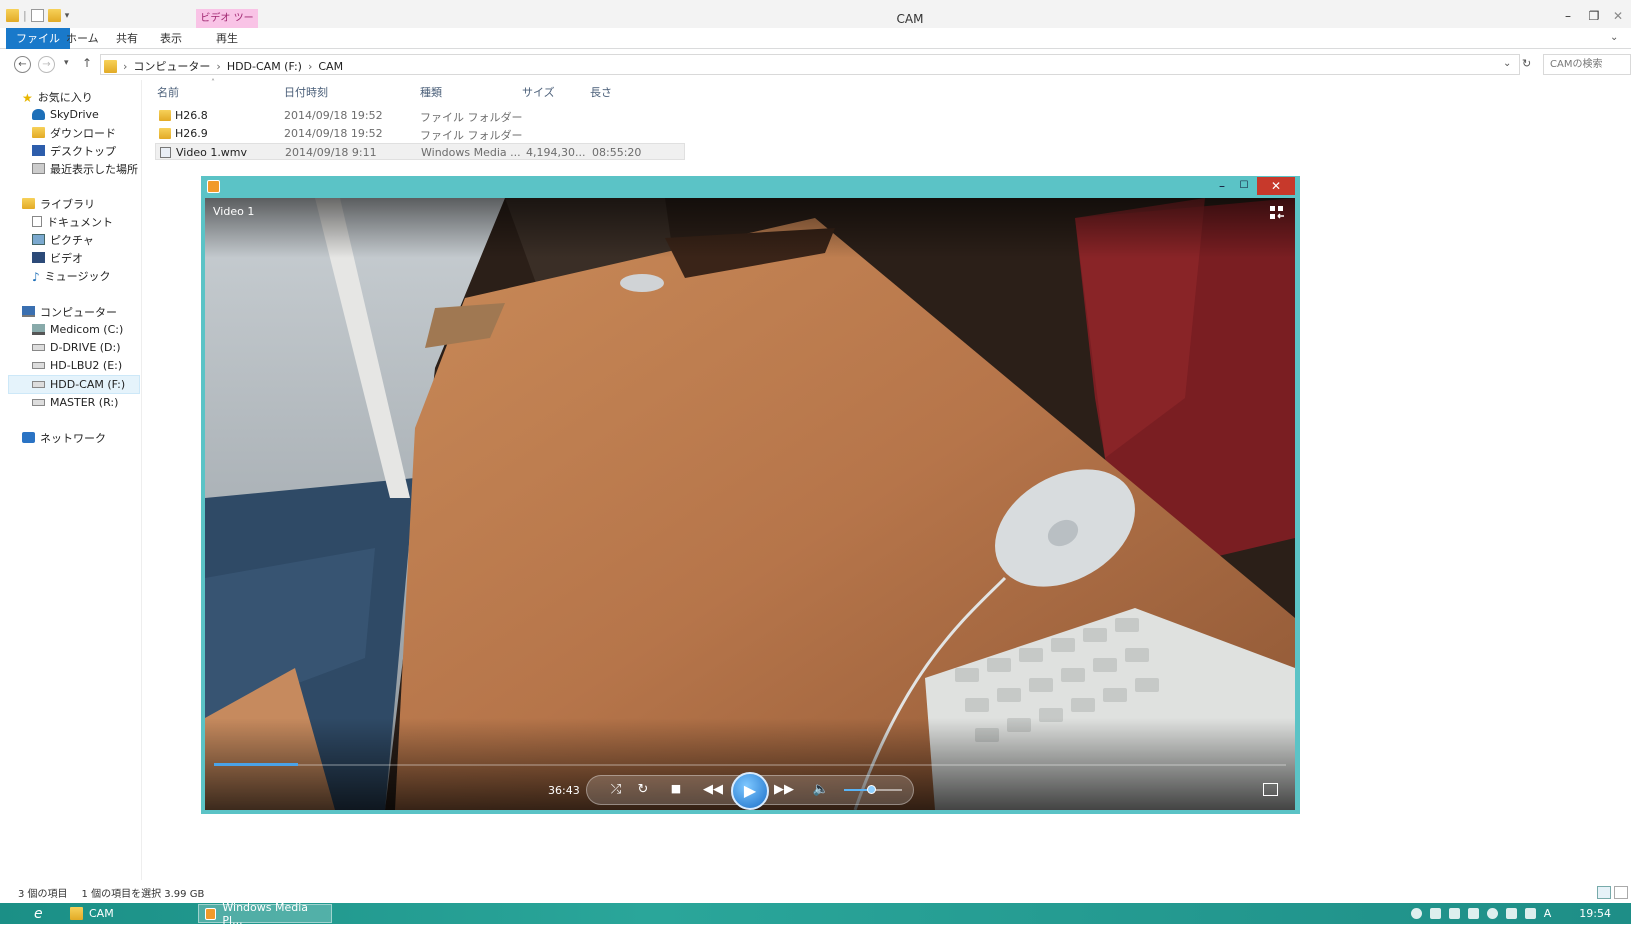 The width and height of the screenshot is (1631, 927). I want to click on volume-icon: 🔈, so click(821, 789).